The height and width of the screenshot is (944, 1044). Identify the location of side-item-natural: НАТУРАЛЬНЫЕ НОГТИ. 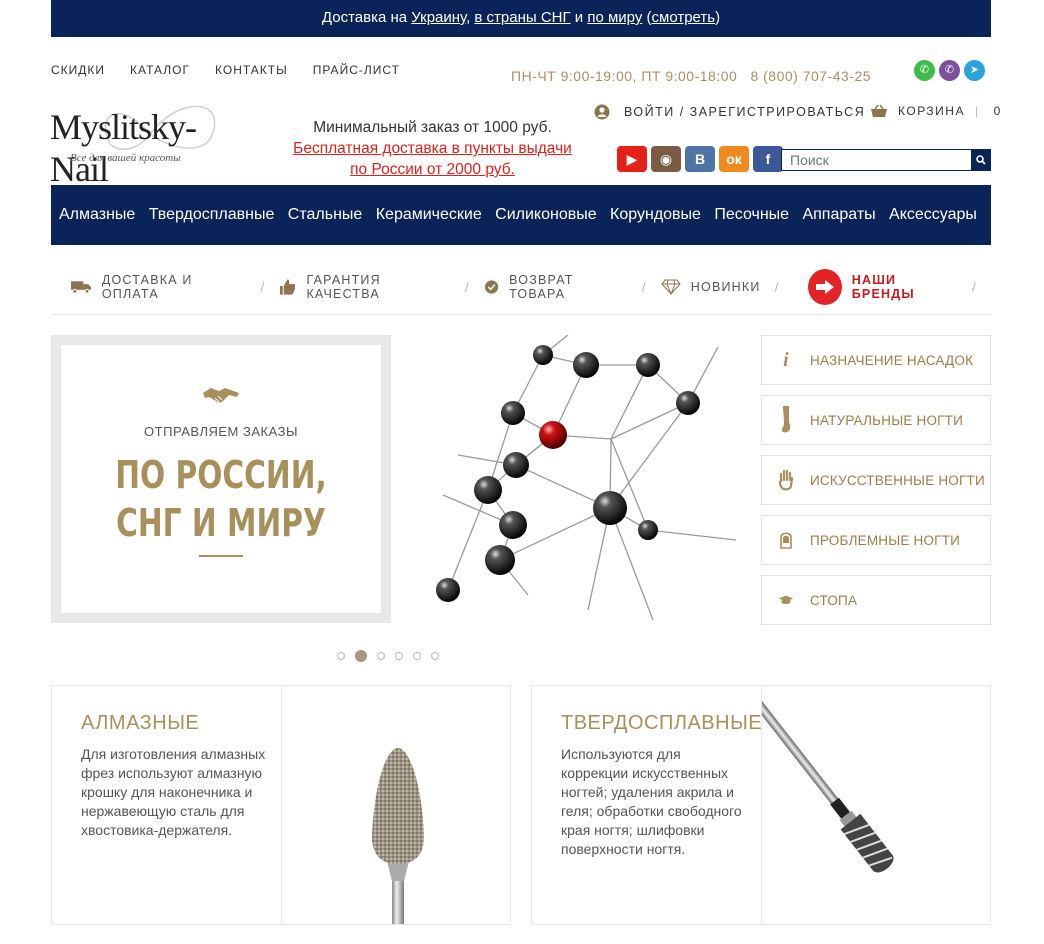
(876, 420).